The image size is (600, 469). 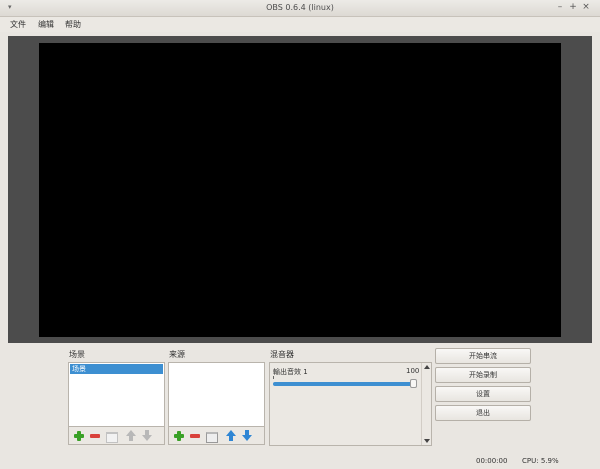 What do you see at coordinates (231, 436) in the screenshot?
I see `move-source-up-icon` at bounding box center [231, 436].